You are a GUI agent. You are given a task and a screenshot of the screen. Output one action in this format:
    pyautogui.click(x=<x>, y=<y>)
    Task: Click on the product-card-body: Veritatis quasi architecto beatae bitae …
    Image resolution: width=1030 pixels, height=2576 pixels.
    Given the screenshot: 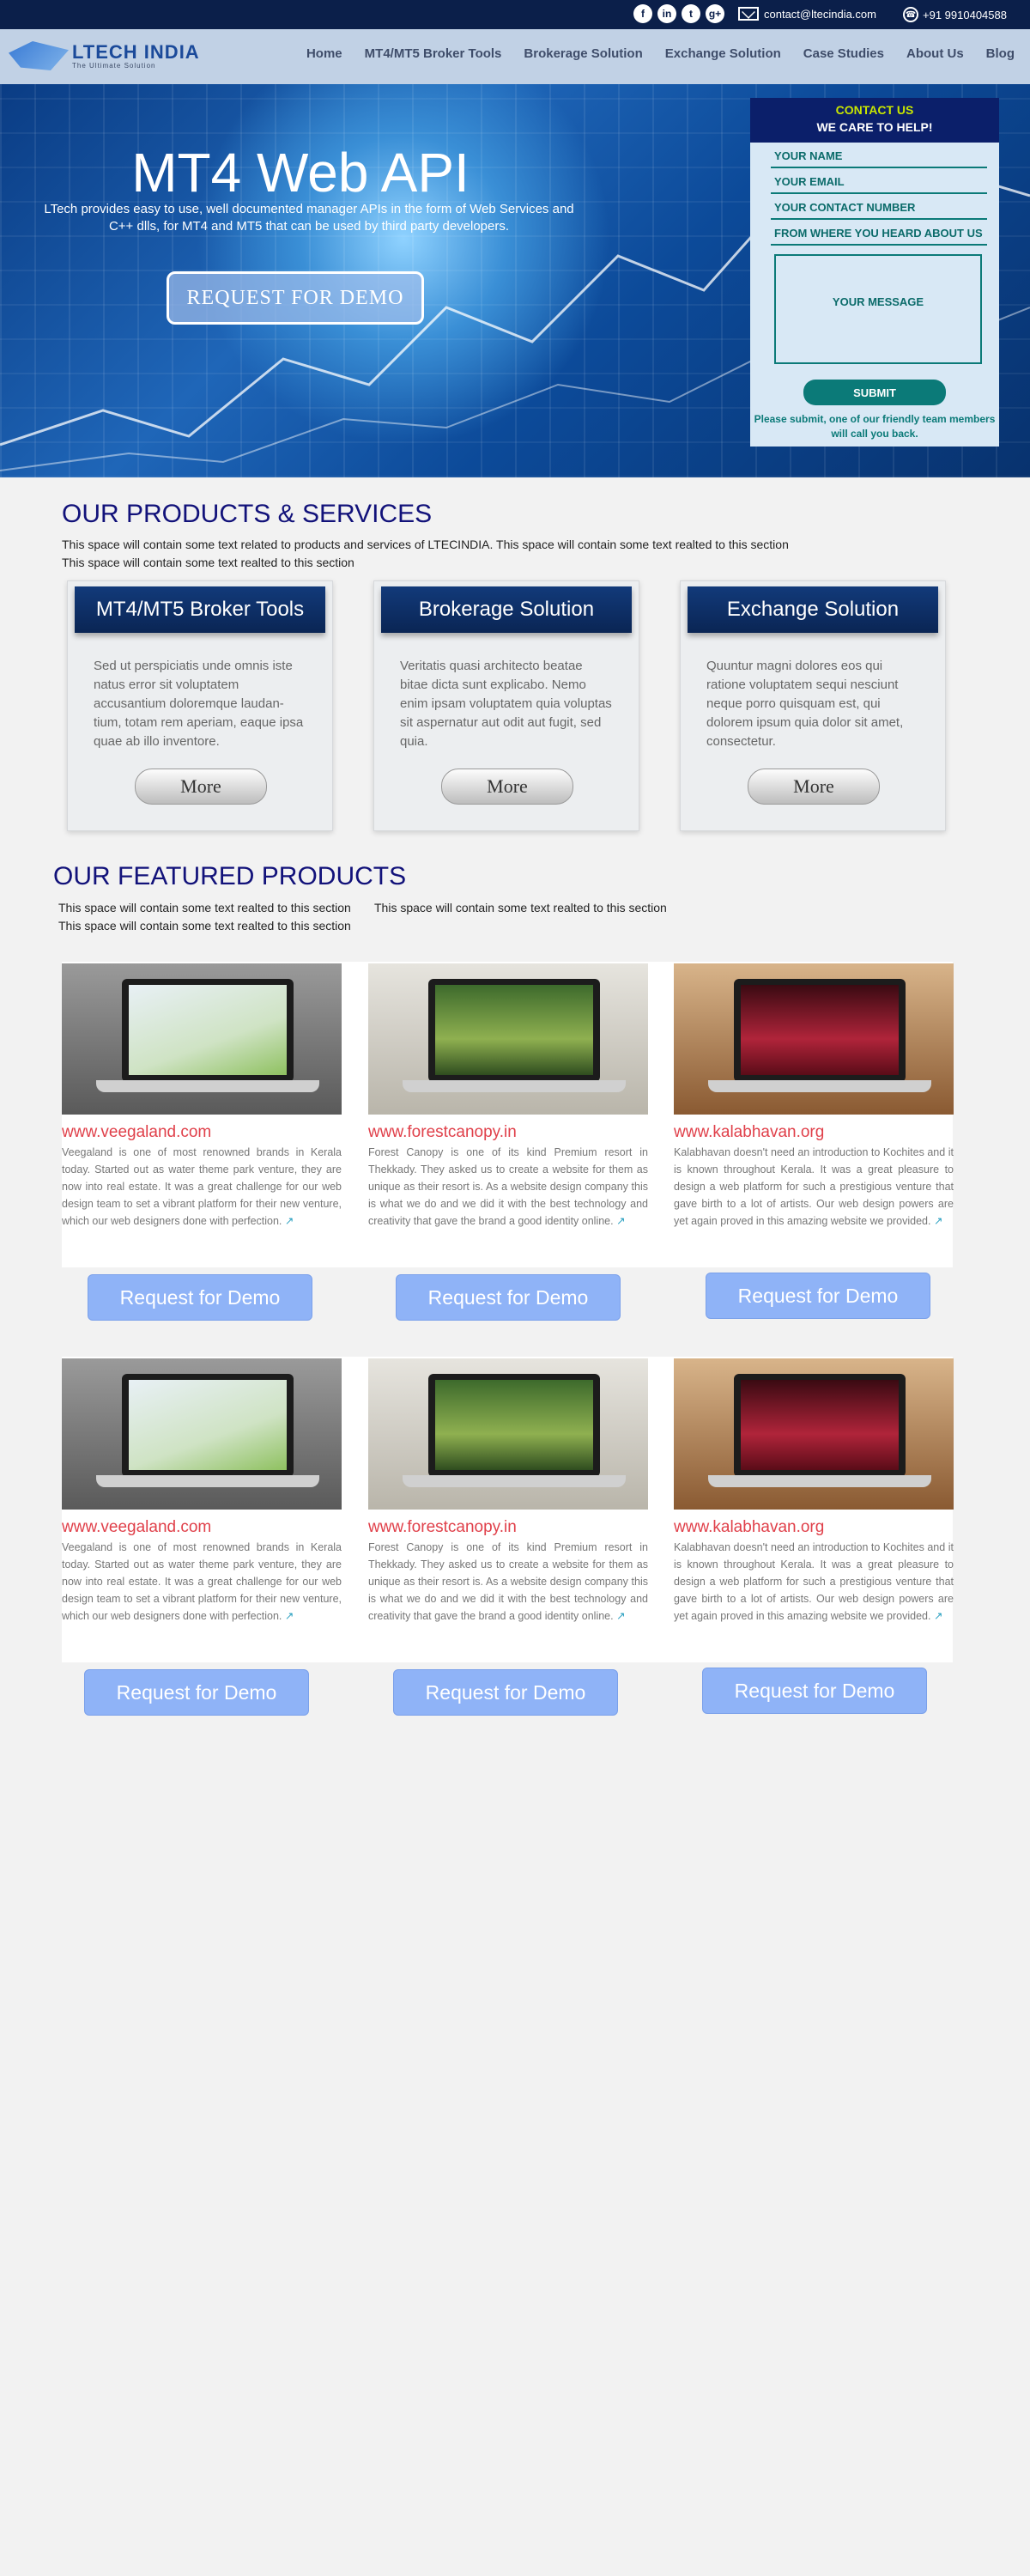 What is the action you would take?
    pyautogui.click(x=506, y=704)
    